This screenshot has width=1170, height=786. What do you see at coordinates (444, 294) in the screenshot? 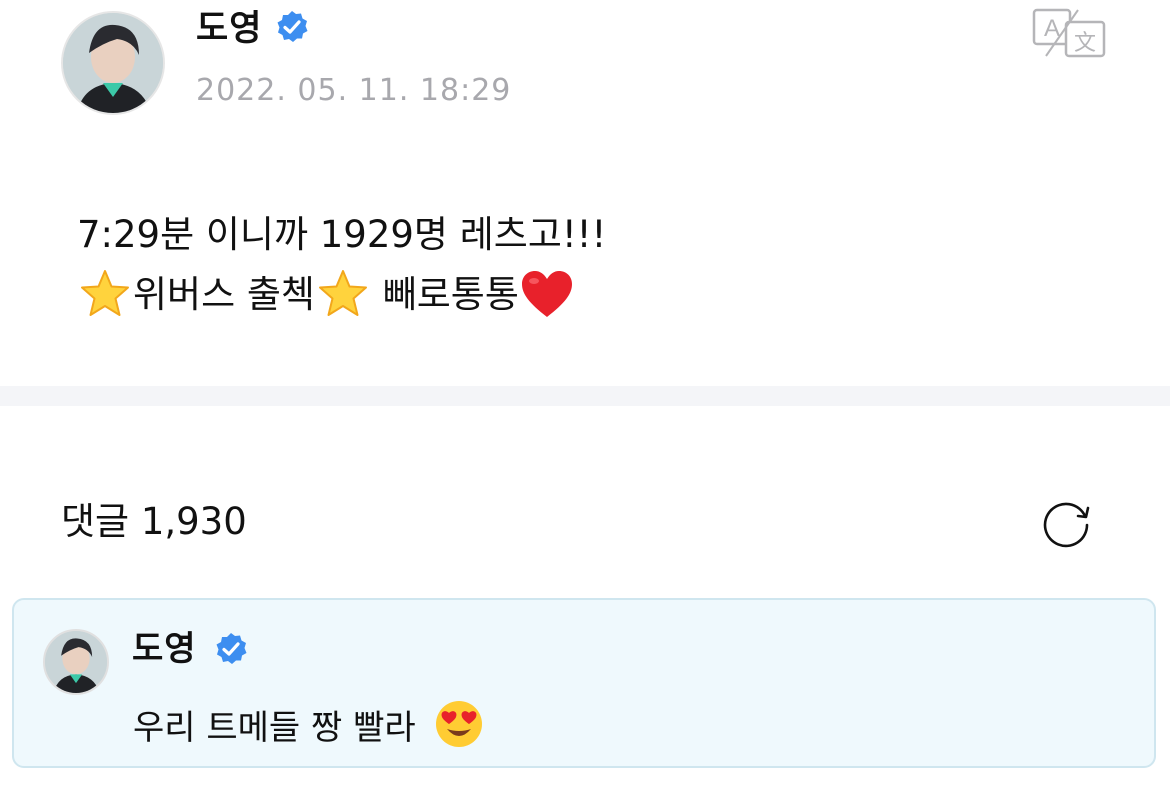
I see `post-text: 빼로통통` at bounding box center [444, 294].